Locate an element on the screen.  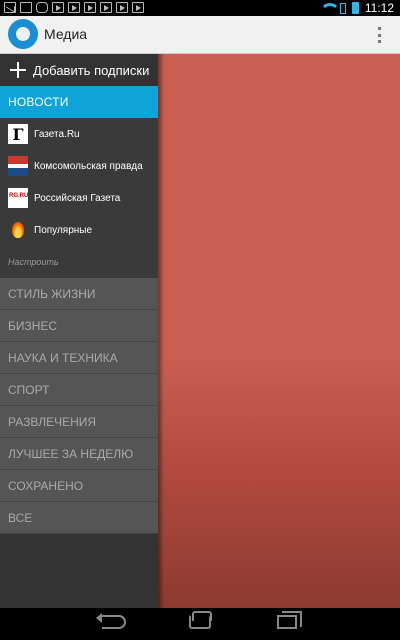
source-item-gazeta: Г Газета.Ru is located at coordinates (79, 134).